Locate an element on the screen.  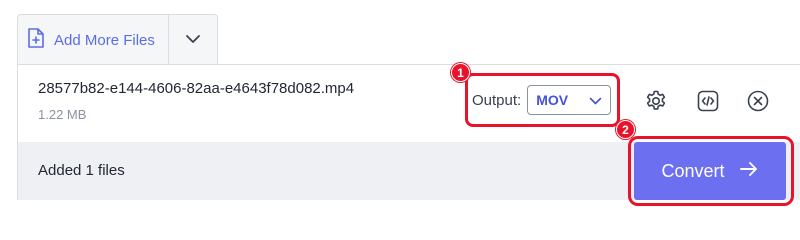
add-files-dropdown-button is located at coordinates (193, 39).